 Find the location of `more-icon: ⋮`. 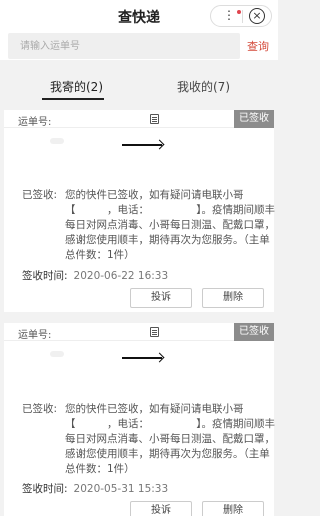

more-icon: ⋮ is located at coordinates (229, 15).